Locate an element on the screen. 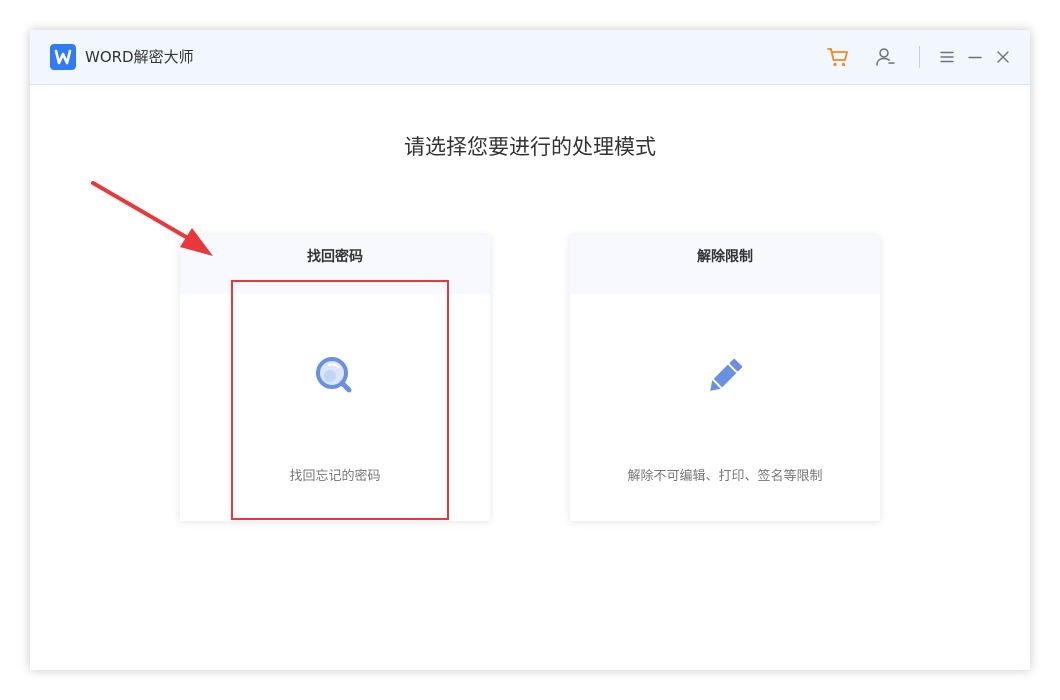 The height and width of the screenshot is (700, 1060). cart-button is located at coordinates (838, 57).